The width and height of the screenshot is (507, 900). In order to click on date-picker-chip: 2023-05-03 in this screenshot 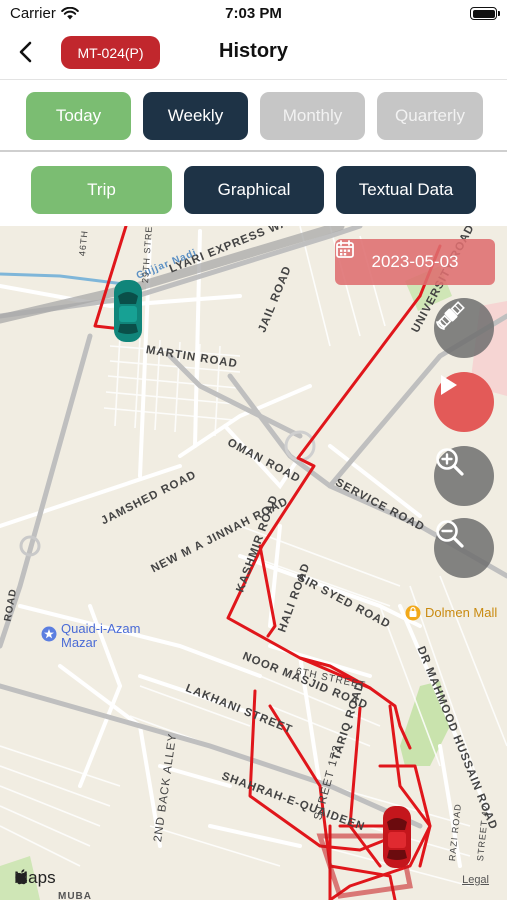, I will do `click(415, 262)`.